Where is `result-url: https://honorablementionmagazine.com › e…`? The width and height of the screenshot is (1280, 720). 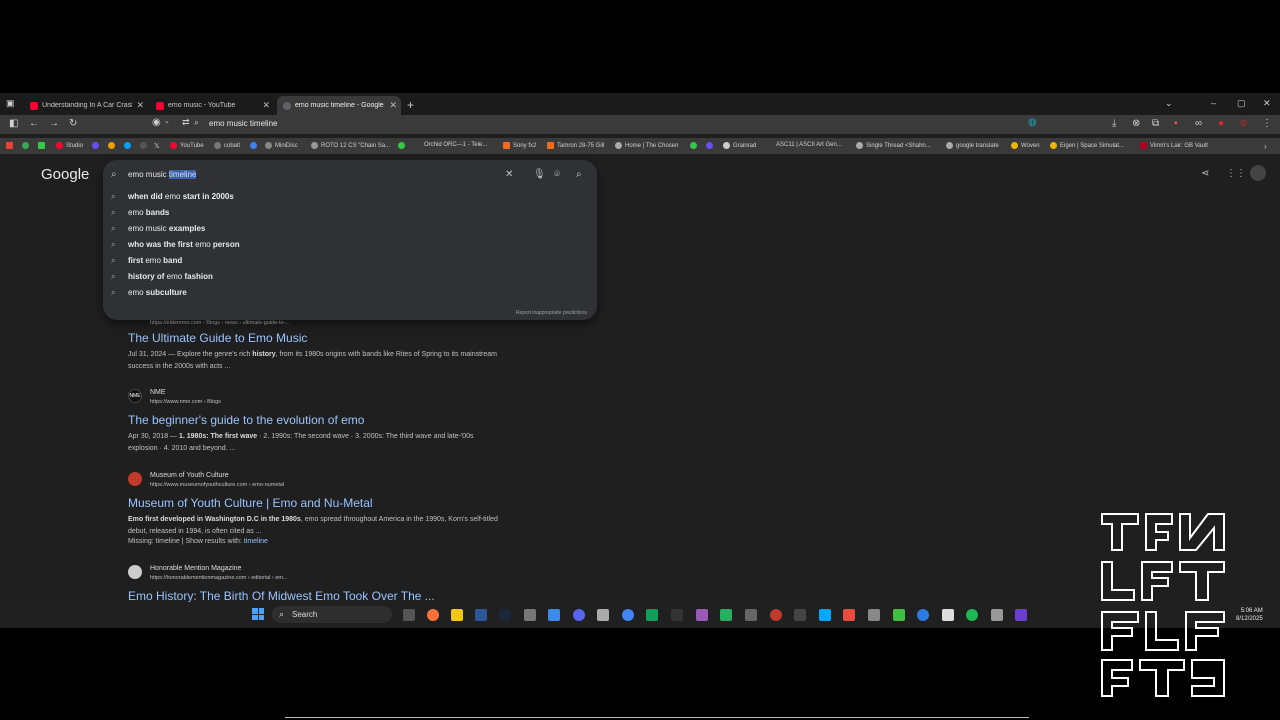
result-url: https://honorablementionmagazine.com › e… is located at coordinates (219, 578).